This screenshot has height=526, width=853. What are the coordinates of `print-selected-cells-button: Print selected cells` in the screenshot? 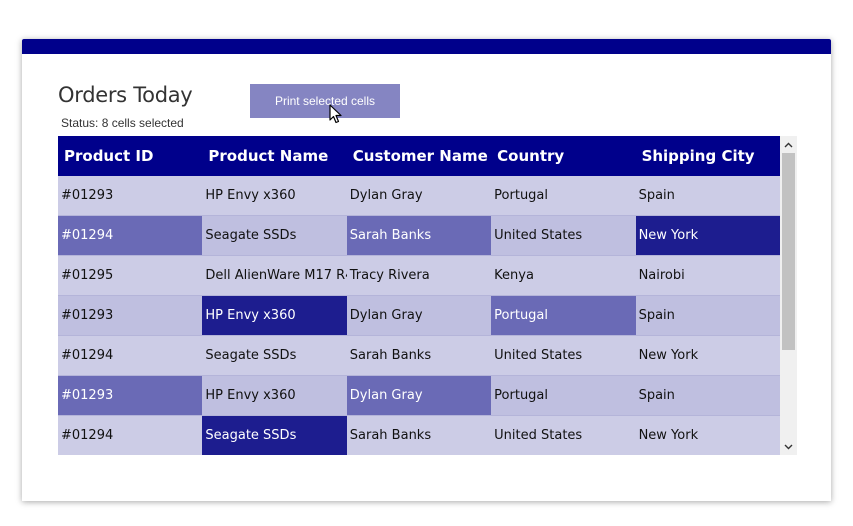 It's located at (325, 101).